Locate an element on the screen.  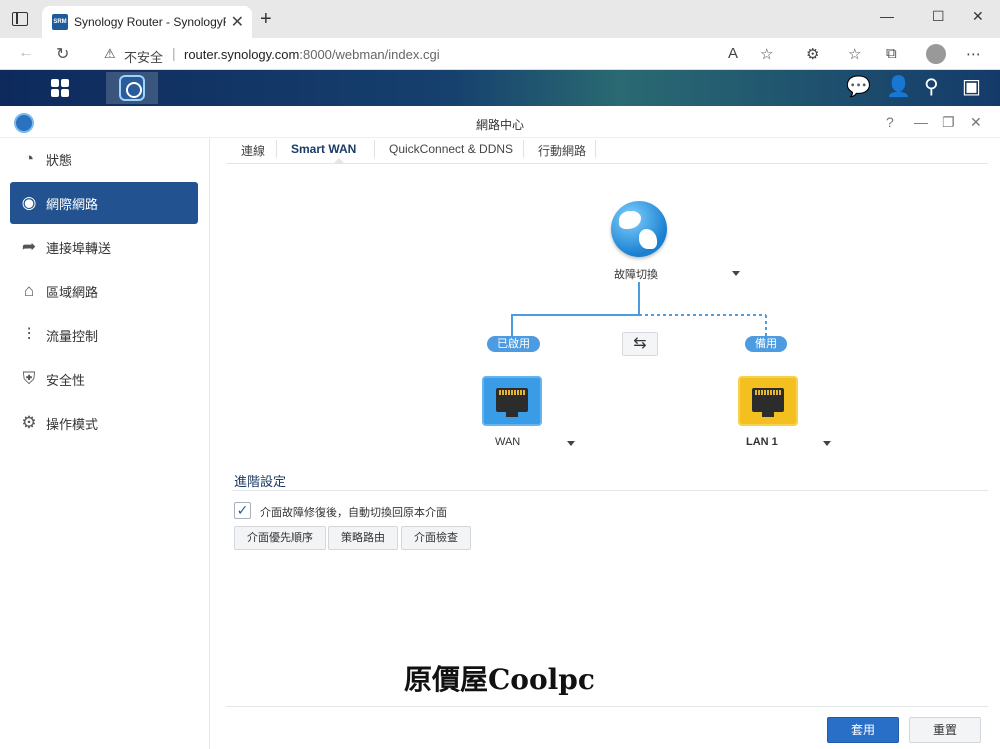
policy-routing-button: 策略路由 is located at coordinates (363, 538).